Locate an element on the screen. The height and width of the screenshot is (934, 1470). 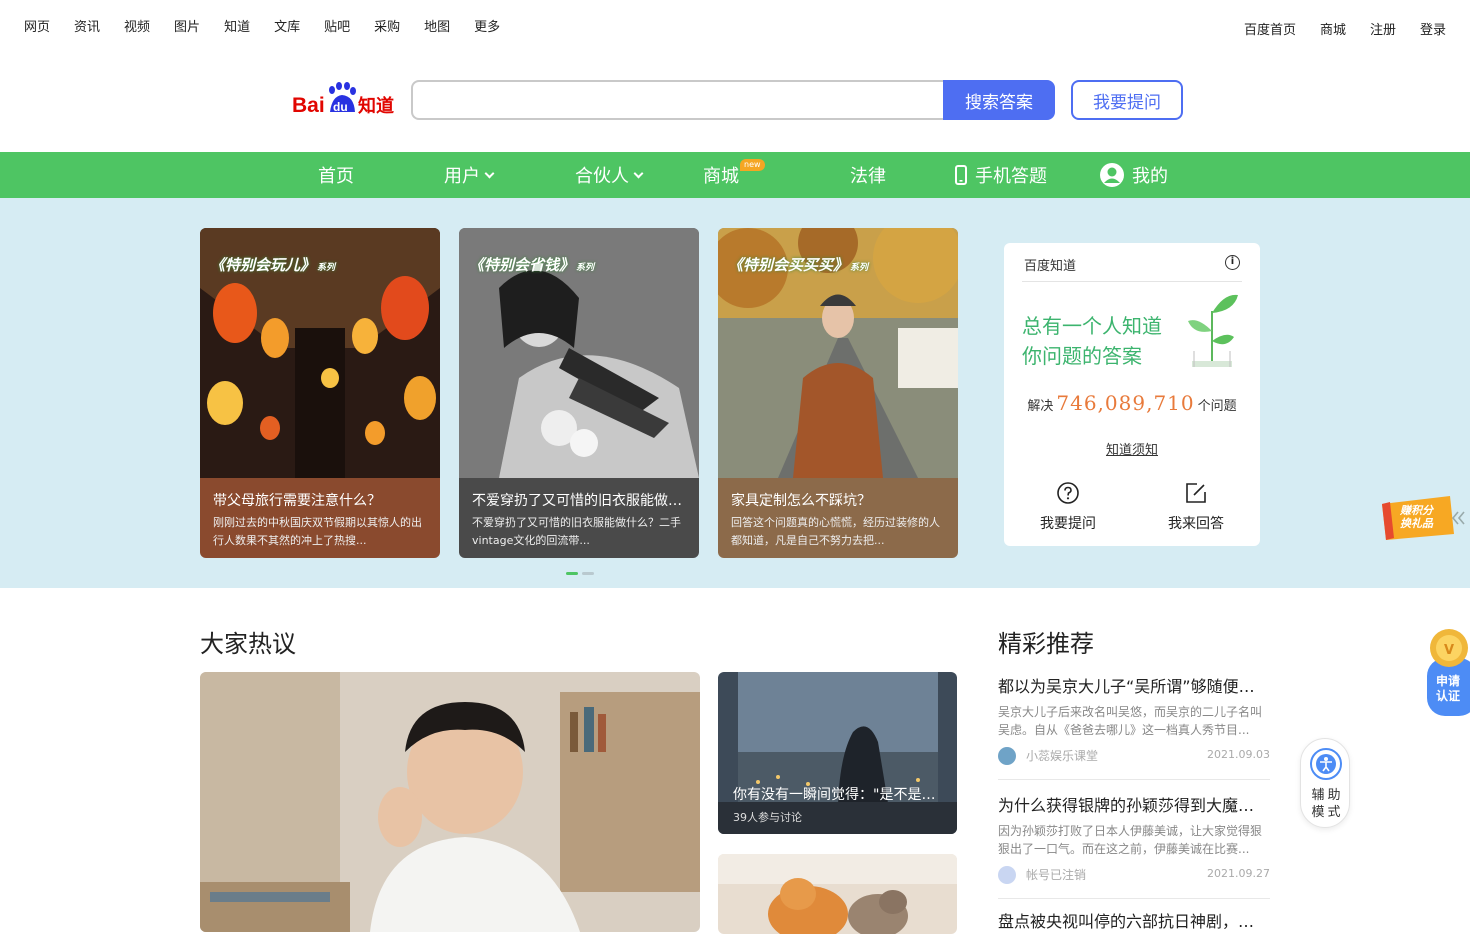
top-link-video: 视频 is located at coordinates (137, 25).